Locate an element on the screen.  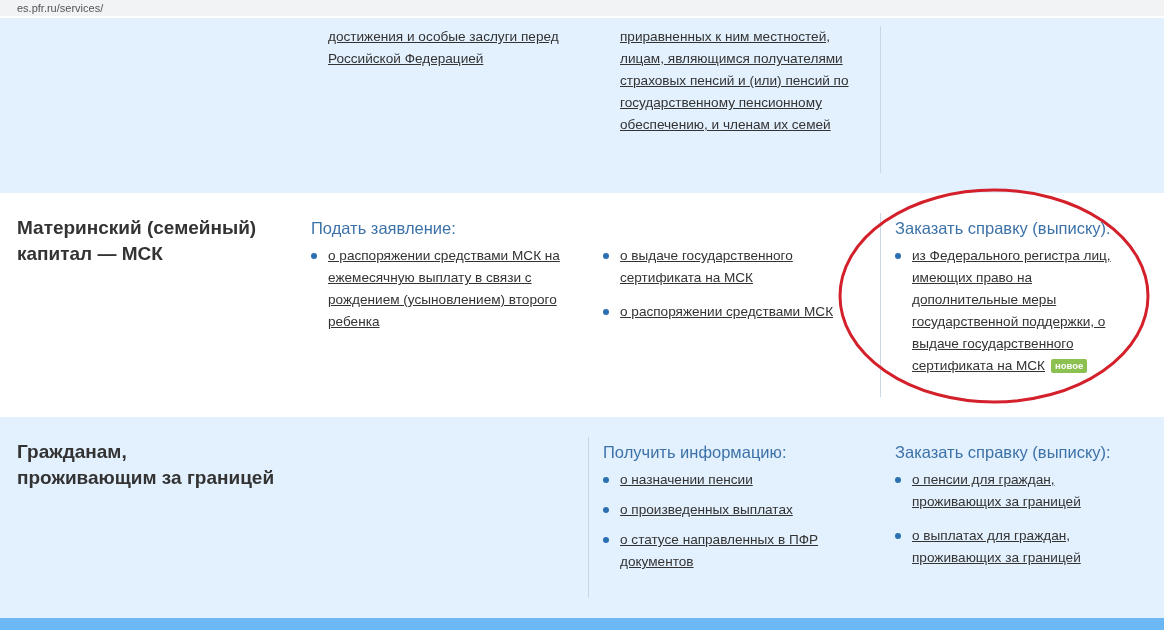
service-link: о выдаче государственного сертификата на МСК is located at coordinates (739, 267).